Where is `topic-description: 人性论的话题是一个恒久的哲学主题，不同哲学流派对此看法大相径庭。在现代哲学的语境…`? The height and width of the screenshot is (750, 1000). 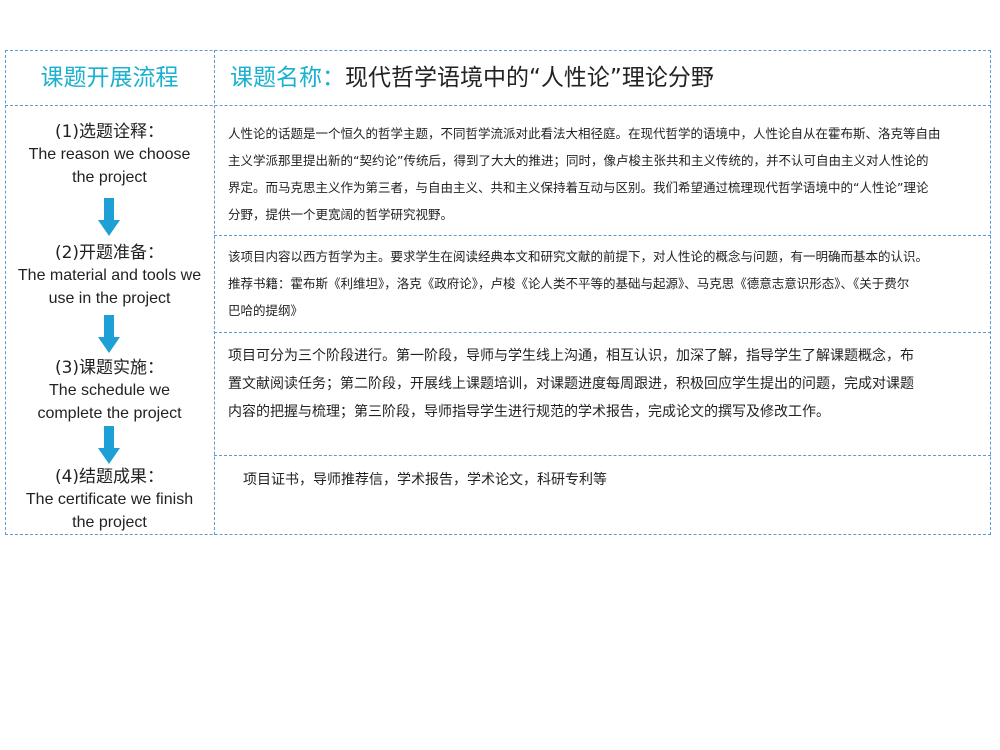 topic-description: 人性论的话题是一个恒久的哲学主题，不同哲学流派对此看法大相径庭。在现代哲学的语境… is located at coordinates (602, 174).